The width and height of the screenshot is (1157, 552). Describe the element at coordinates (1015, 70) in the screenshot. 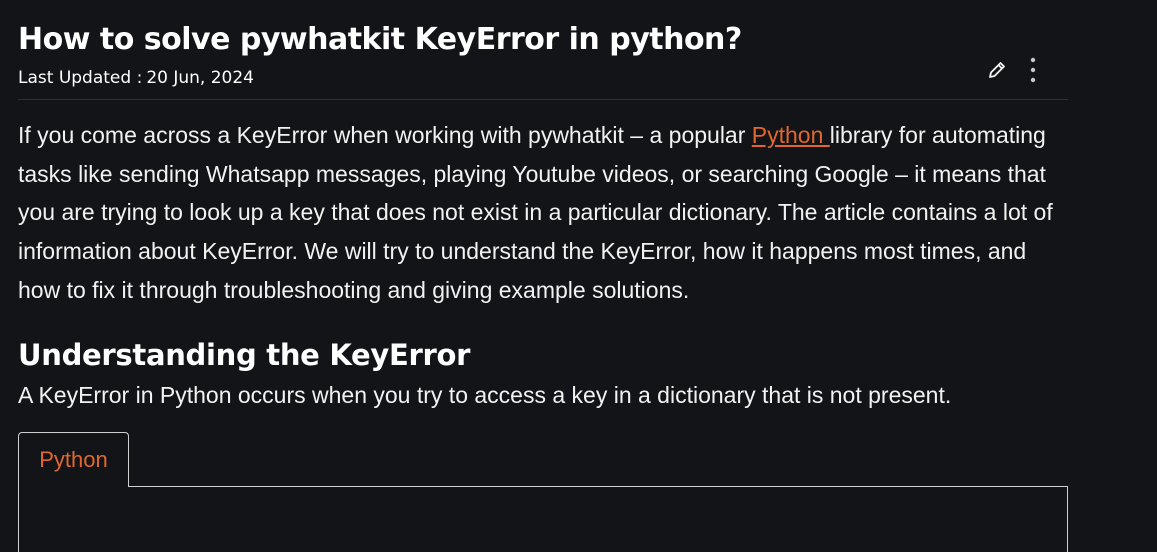

I see `article-actions` at that location.